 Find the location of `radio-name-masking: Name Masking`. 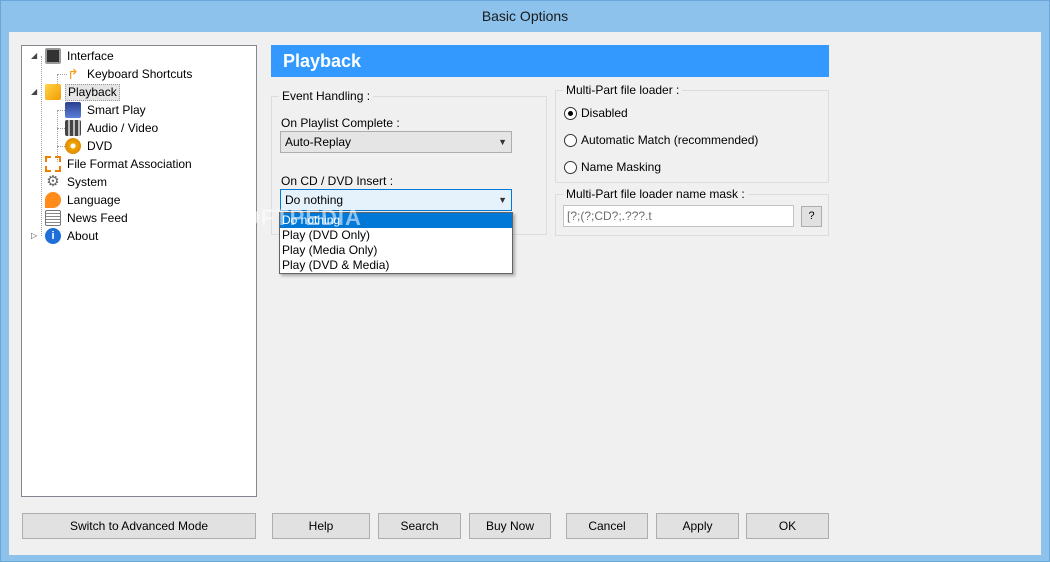

radio-name-masking: Name Masking is located at coordinates (612, 167).